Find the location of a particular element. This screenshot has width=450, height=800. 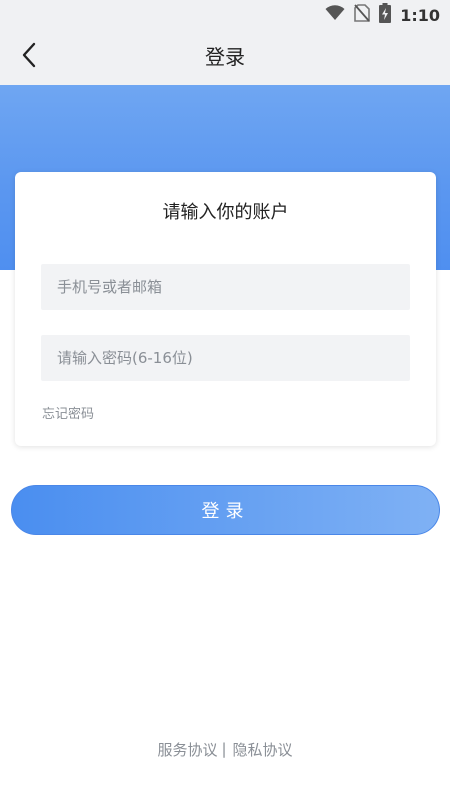

page-title: 登录 is located at coordinates (225, 57).